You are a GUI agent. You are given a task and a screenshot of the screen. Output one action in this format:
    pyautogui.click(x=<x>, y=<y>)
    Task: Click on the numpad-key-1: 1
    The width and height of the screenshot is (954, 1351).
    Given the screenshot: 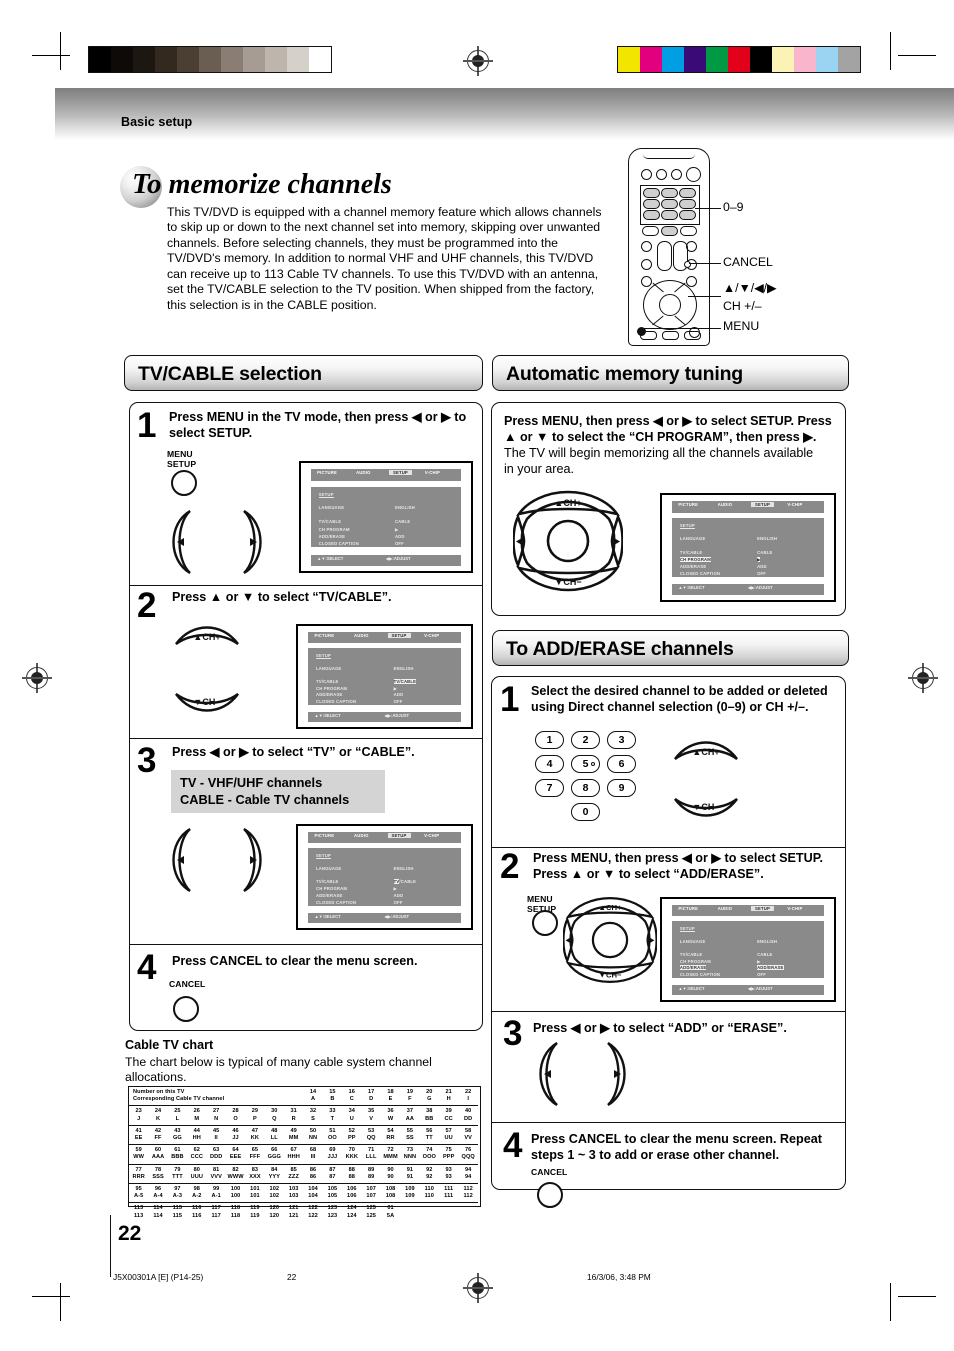 What is the action you would take?
    pyautogui.click(x=549, y=740)
    